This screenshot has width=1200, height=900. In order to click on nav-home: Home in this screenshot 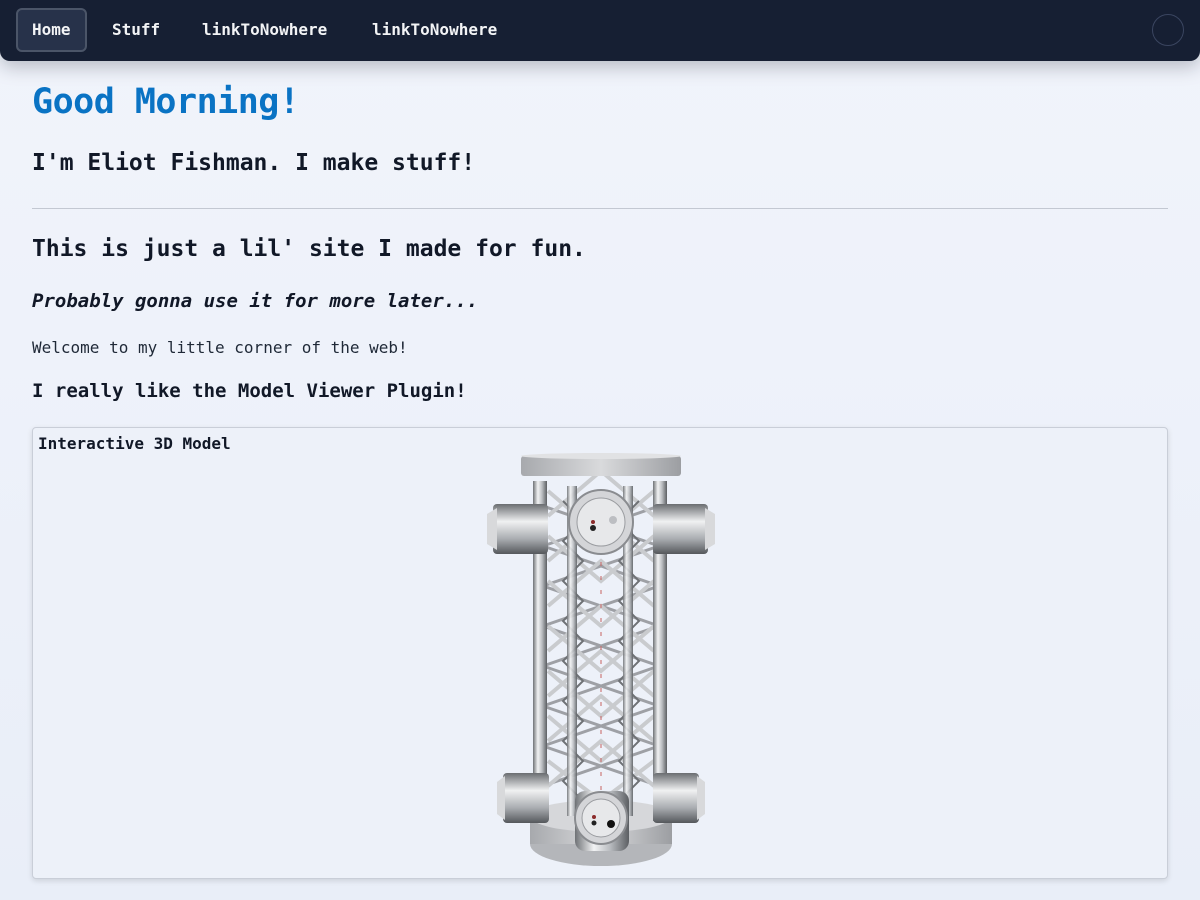, I will do `click(51, 30)`.